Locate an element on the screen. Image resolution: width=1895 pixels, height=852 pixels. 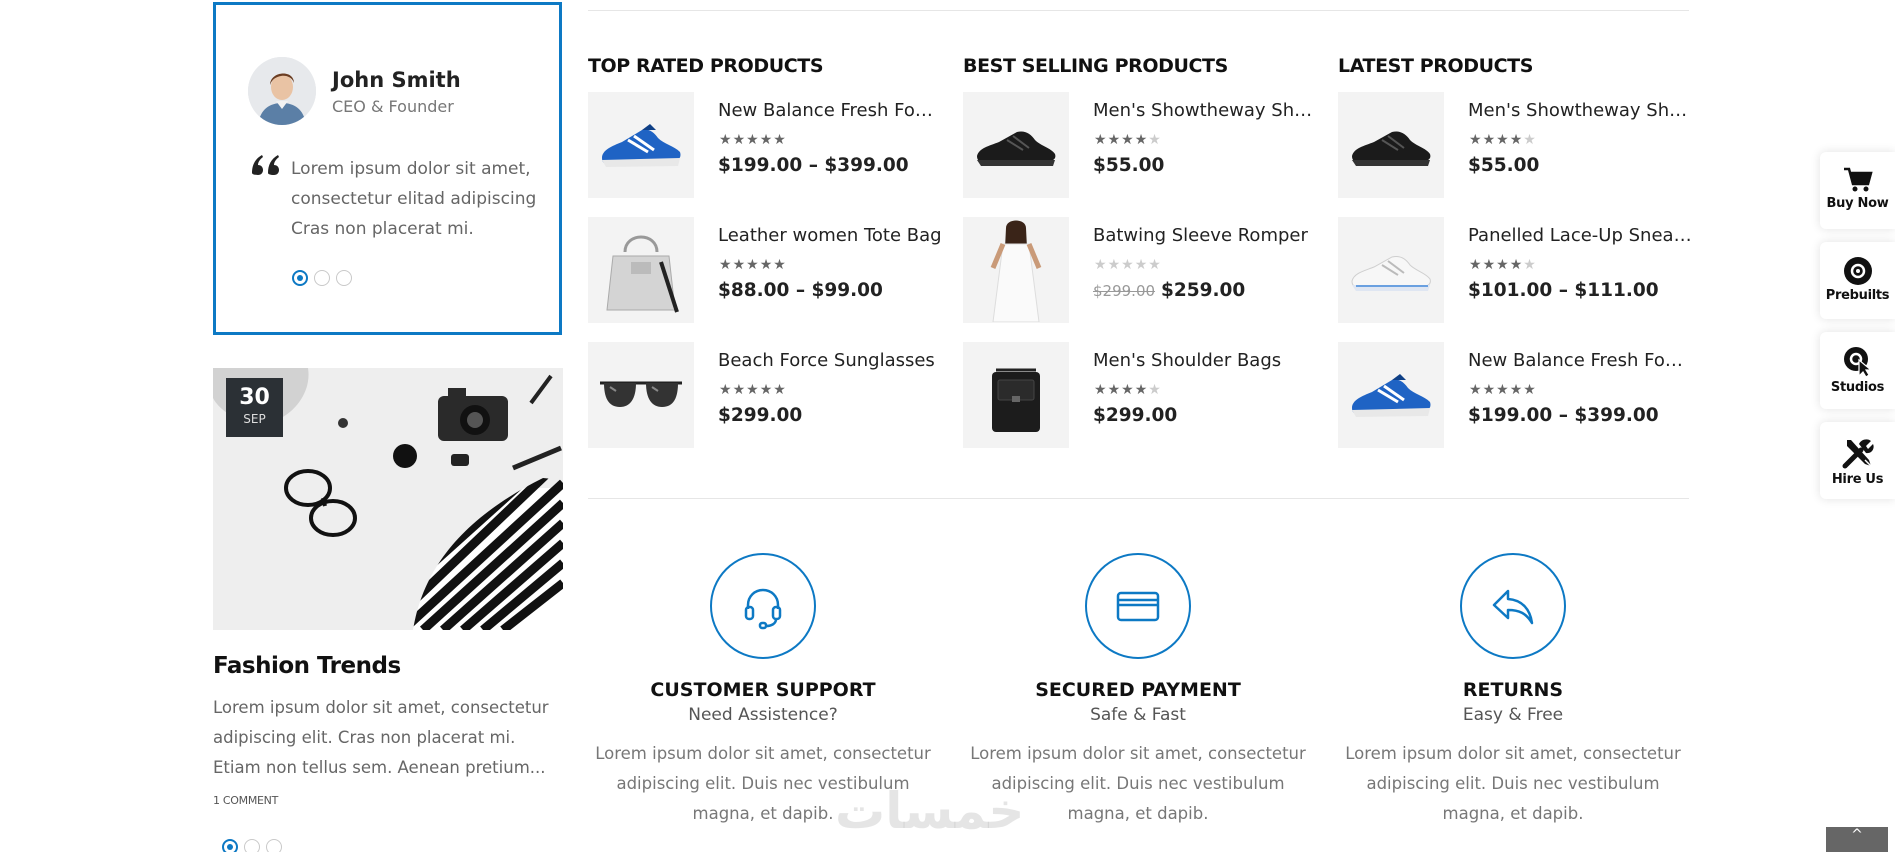
date-badge: 30 SEP is located at coordinates (254, 407).